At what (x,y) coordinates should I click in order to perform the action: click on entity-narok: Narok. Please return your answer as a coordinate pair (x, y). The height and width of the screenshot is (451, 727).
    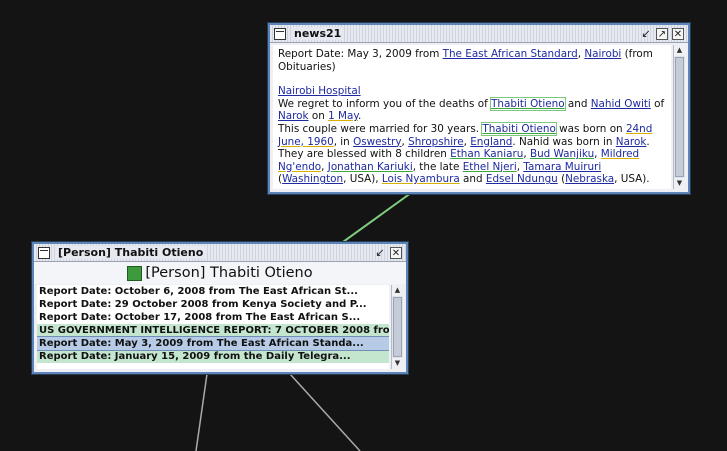
    Looking at the image, I should click on (293, 116).